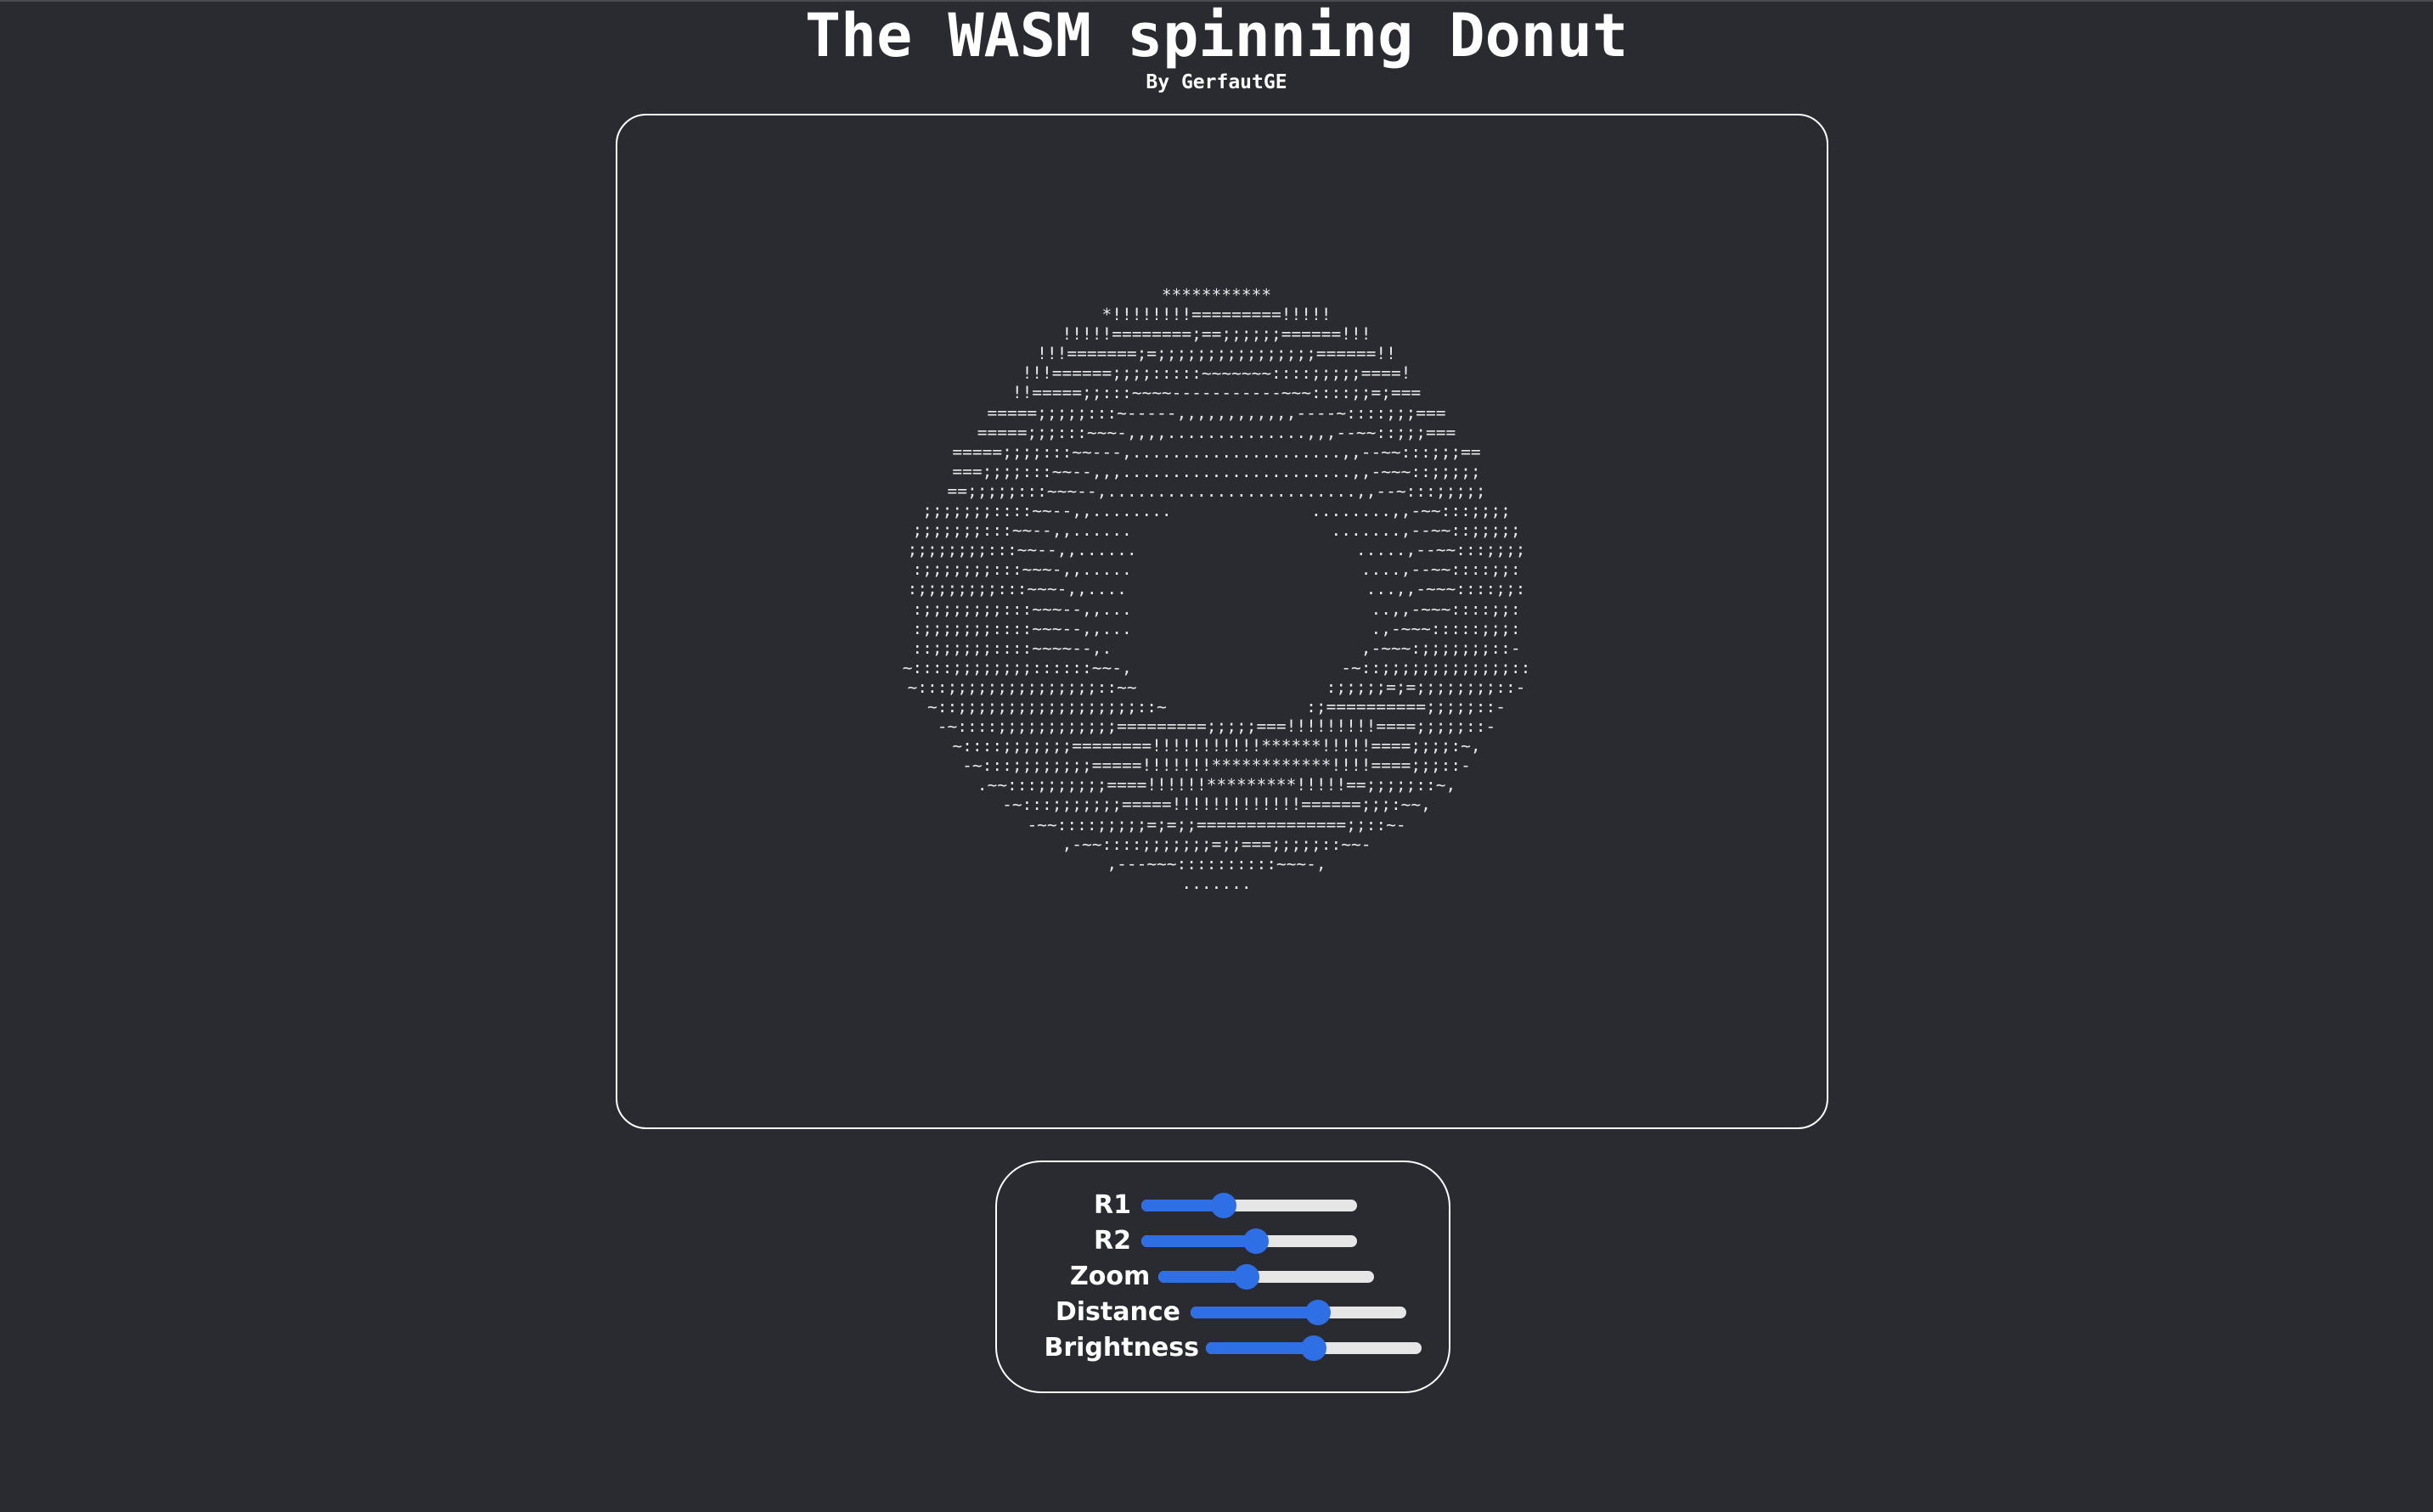  What do you see at coordinates (1110, 1276) in the screenshot?
I see `zoom-label: Zoom` at bounding box center [1110, 1276].